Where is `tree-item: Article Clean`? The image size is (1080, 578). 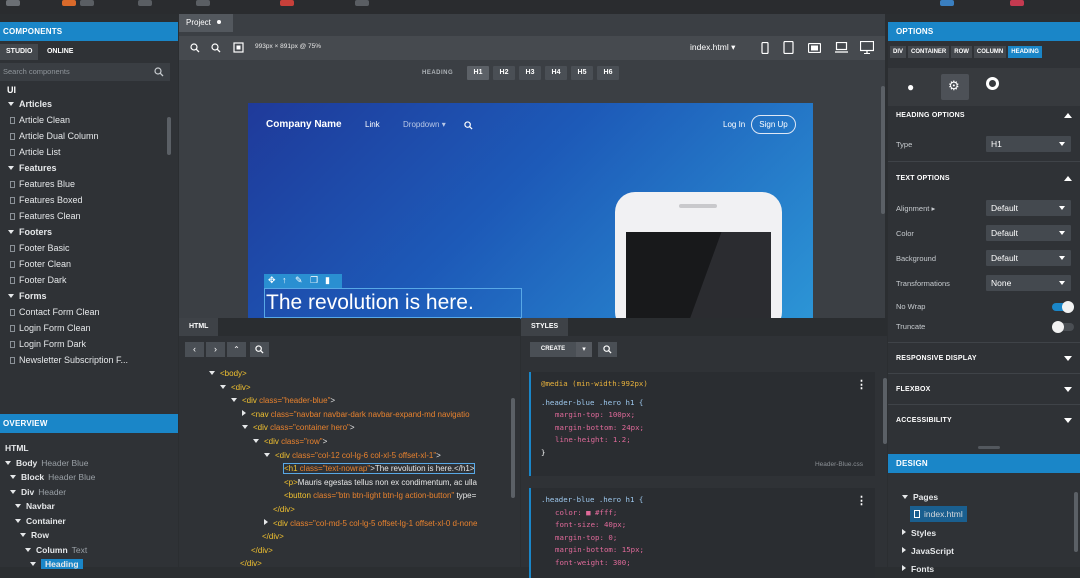
tree-item: Article Clean is located at coordinates (93, 120).